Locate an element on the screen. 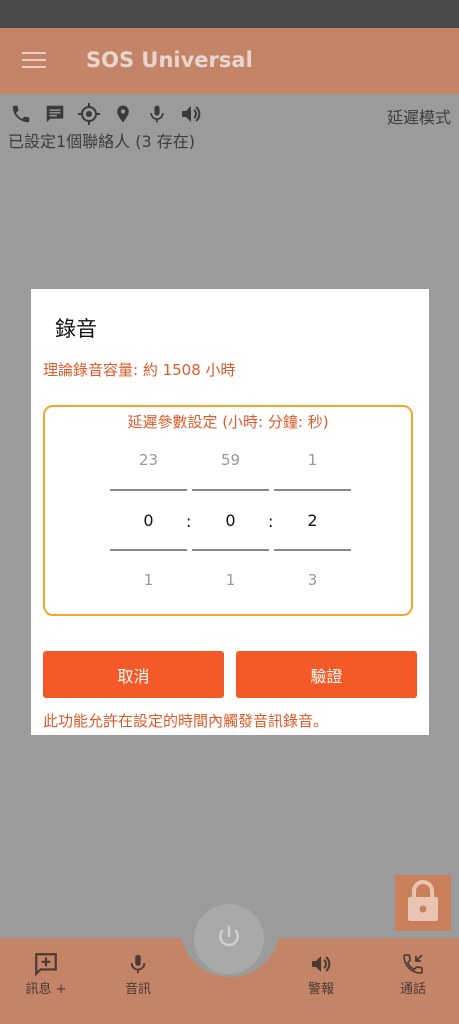 The width and height of the screenshot is (459, 1024). hours-picker: 23 0 1 is located at coordinates (148, 520).